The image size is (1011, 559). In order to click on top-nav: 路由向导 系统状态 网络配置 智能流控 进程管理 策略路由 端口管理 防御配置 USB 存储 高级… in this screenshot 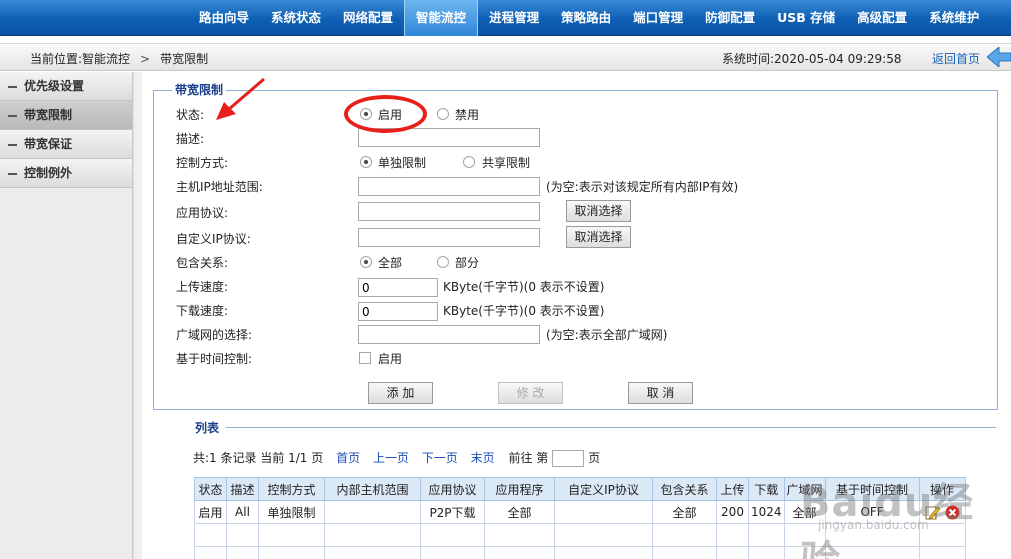, I will do `click(589, 18)`.